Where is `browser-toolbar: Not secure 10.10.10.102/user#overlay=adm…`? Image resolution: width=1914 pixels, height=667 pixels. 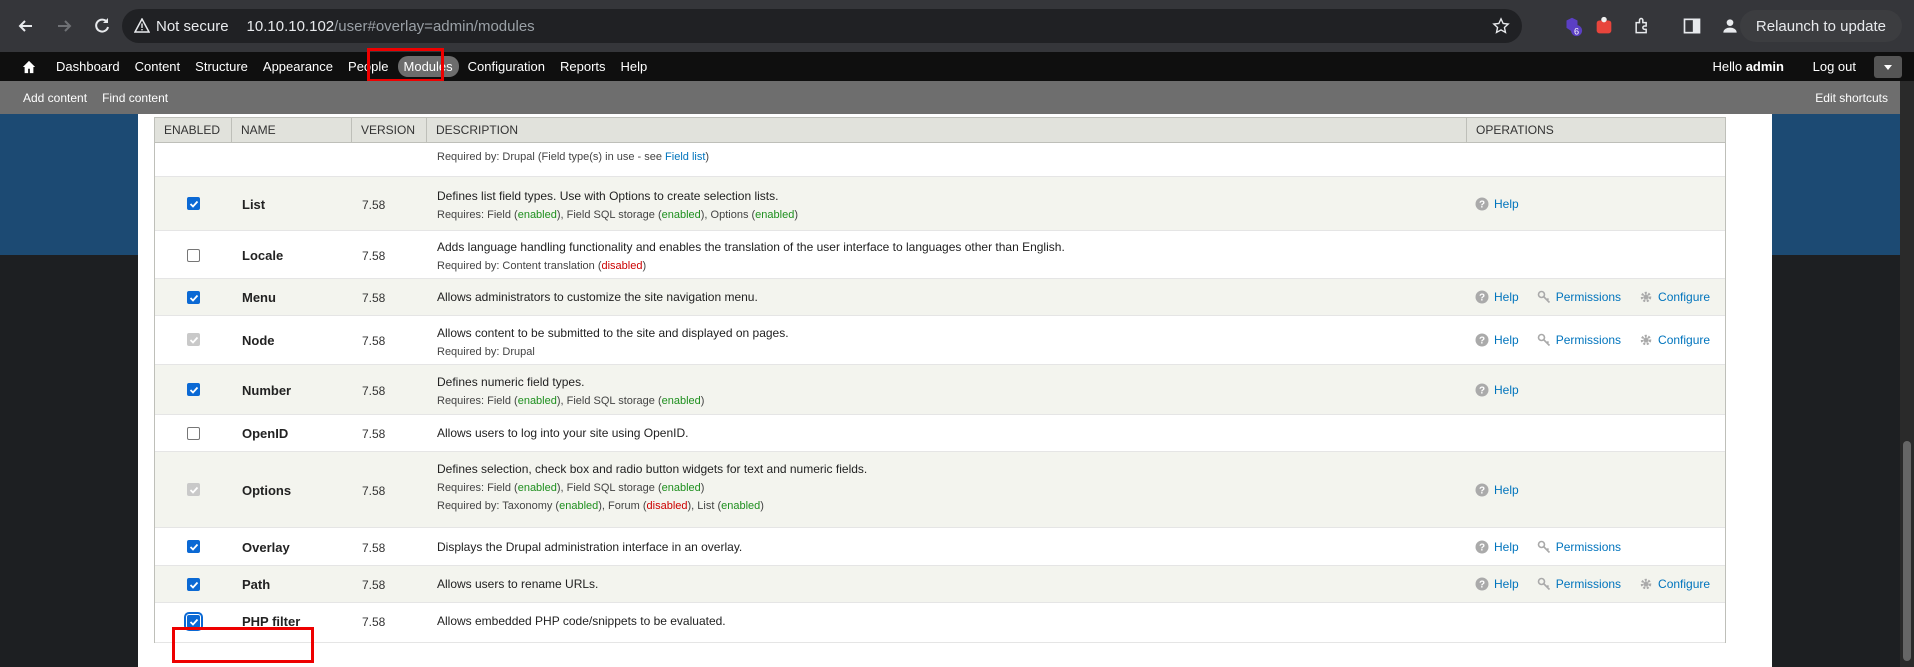
browser-toolbar: Not secure 10.10.10.102/user#overlay=adm… is located at coordinates (957, 26).